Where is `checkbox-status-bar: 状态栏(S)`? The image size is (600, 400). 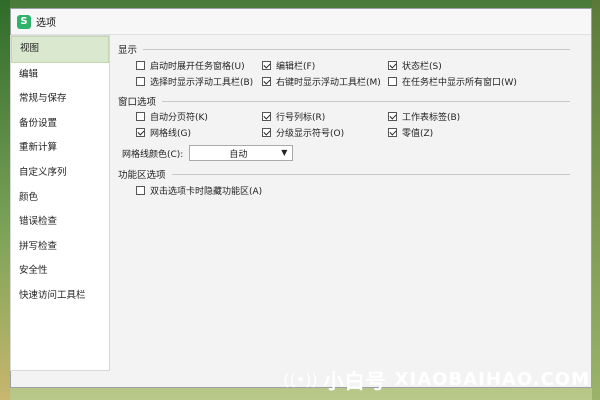
checkbox-status-bar: 状态栏(S) is located at coordinates (415, 65).